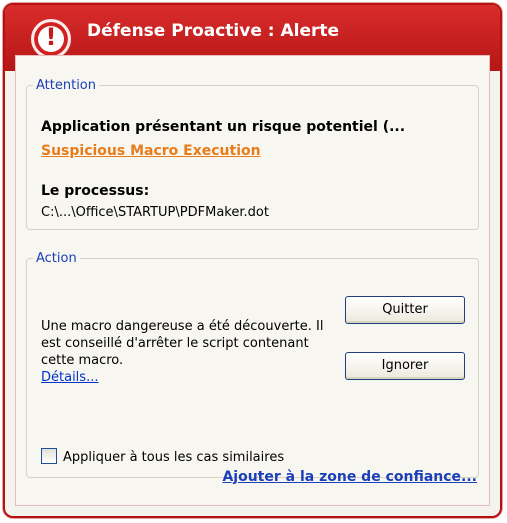 This screenshot has height=523, width=507. Describe the element at coordinates (405, 366) in the screenshot. I see `ignore-button: Ignorer` at that location.